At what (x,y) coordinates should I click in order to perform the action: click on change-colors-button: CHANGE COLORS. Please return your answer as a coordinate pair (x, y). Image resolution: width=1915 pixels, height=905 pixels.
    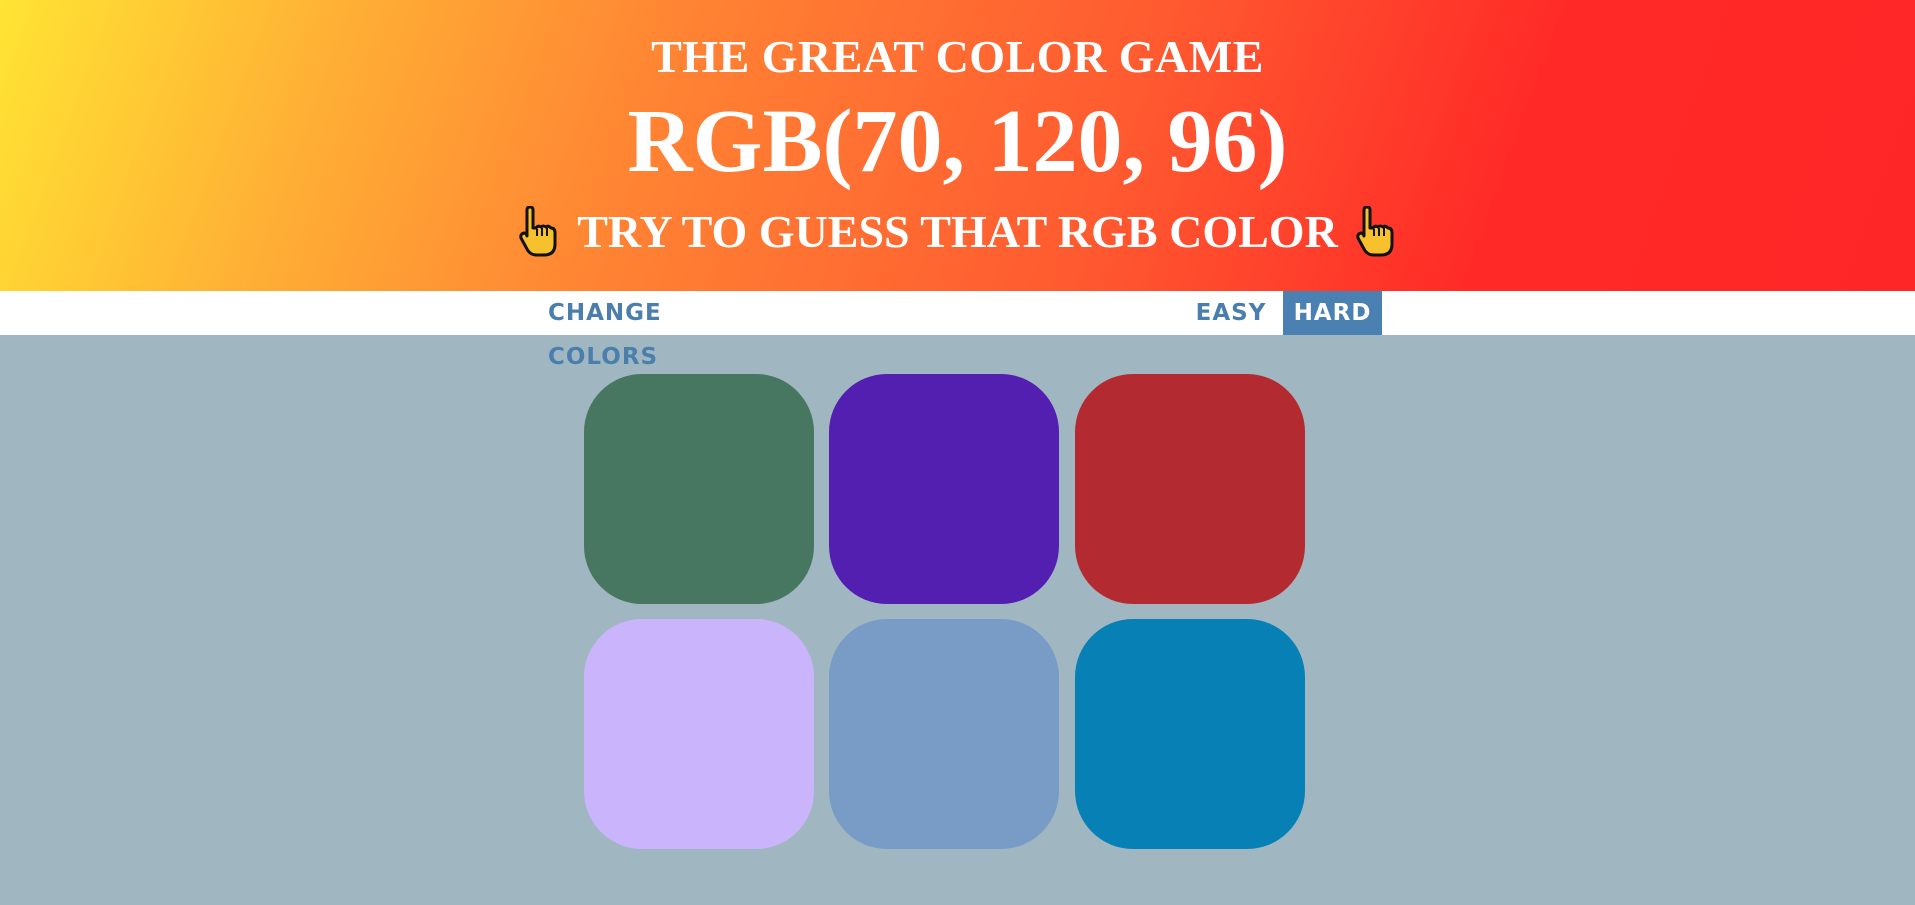
    Looking at the image, I should click on (663, 330).